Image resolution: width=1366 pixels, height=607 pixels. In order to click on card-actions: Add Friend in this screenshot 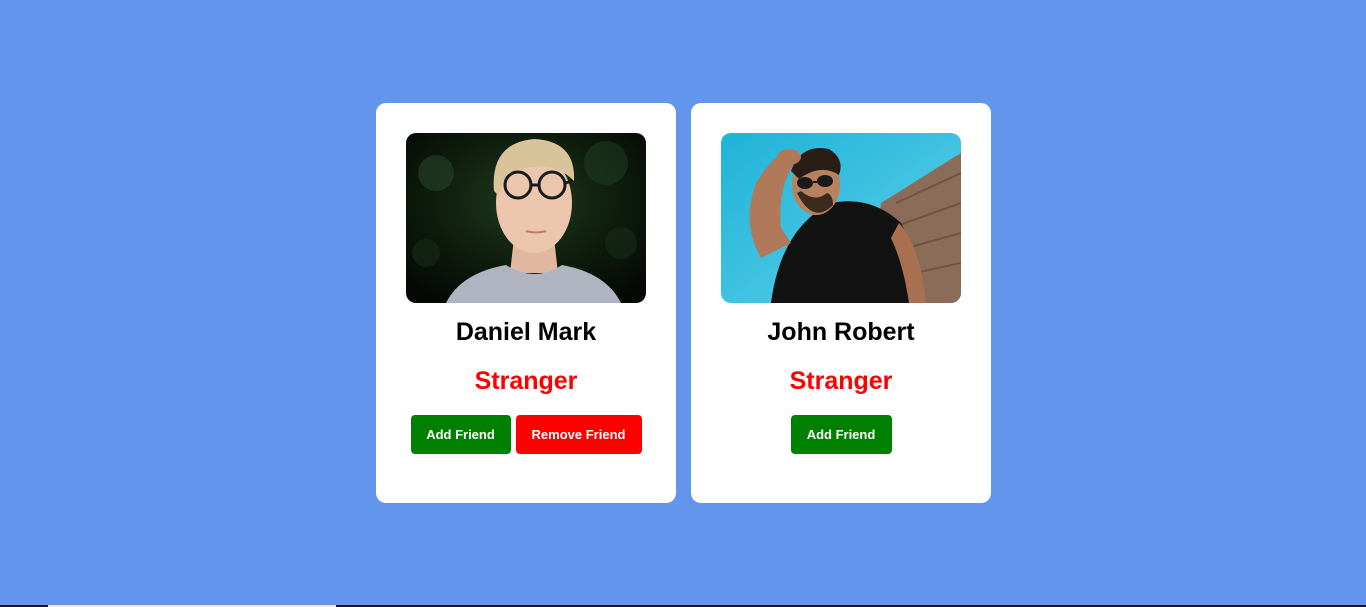, I will do `click(841, 434)`.